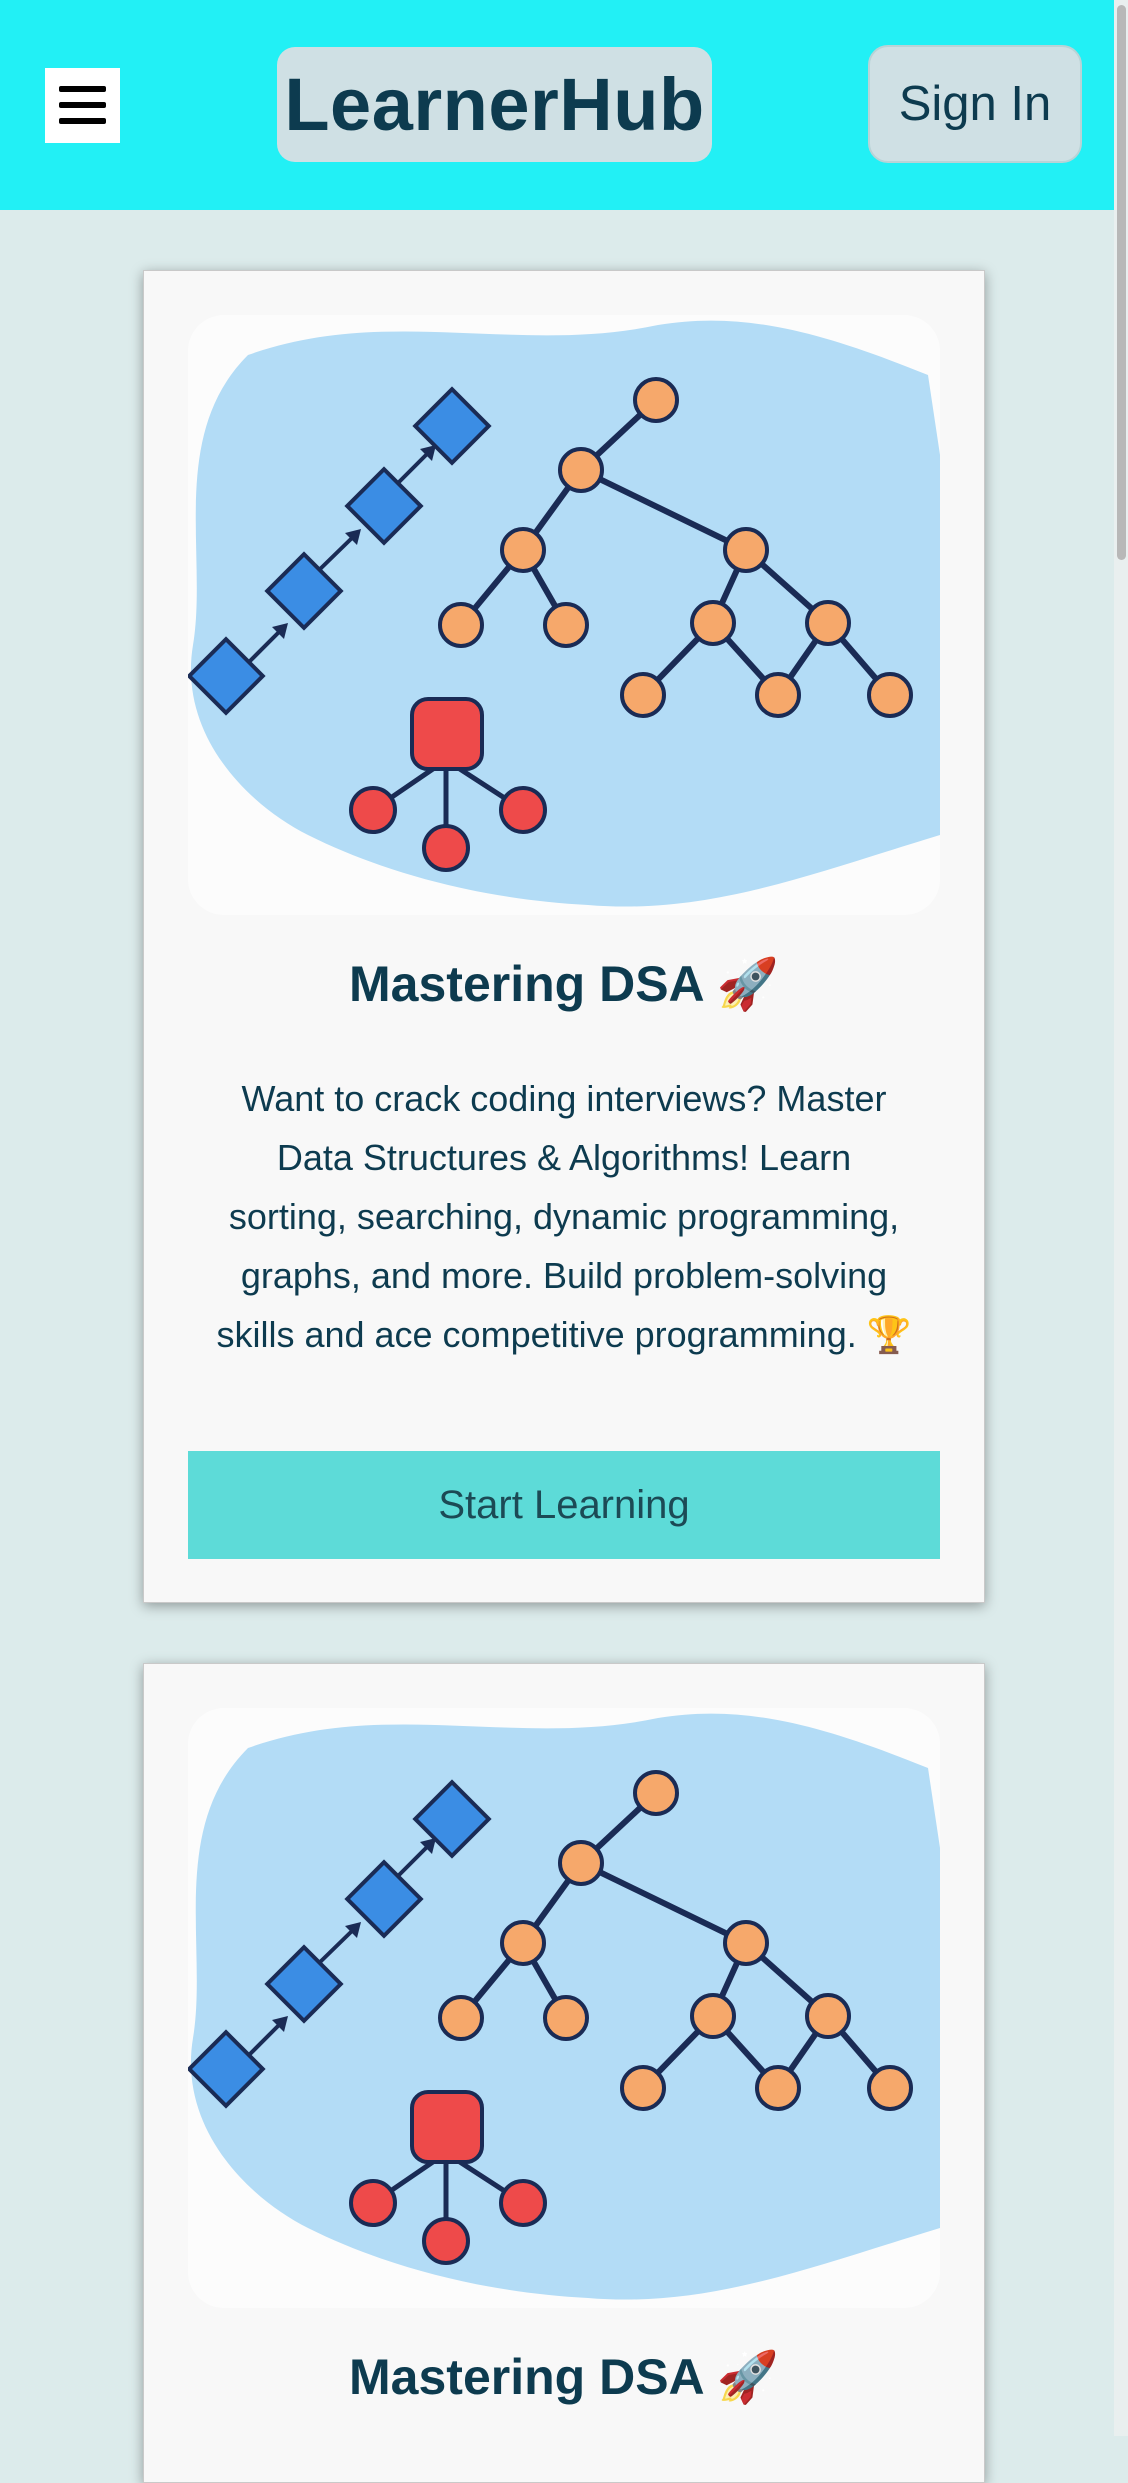 The height and width of the screenshot is (2483, 1128). Describe the element at coordinates (564, 1505) in the screenshot. I see `start-learning-button: Start Learning` at that location.